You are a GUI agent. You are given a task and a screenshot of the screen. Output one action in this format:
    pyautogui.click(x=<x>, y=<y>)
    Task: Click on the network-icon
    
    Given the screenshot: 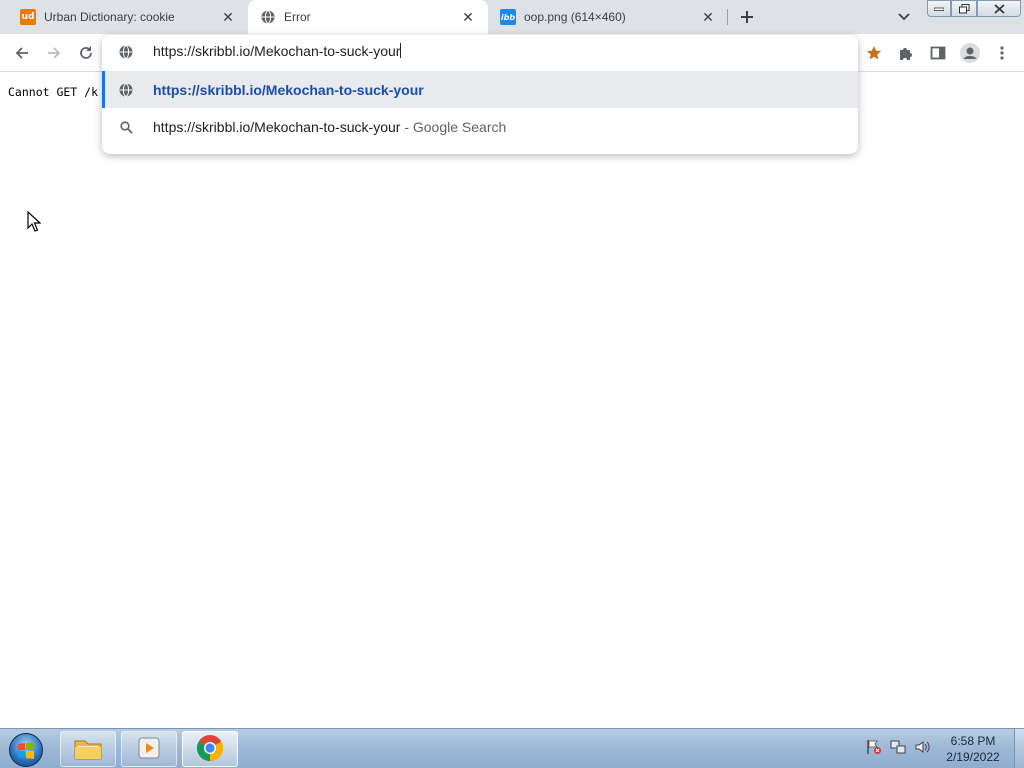 What is the action you would take?
    pyautogui.click(x=898, y=747)
    